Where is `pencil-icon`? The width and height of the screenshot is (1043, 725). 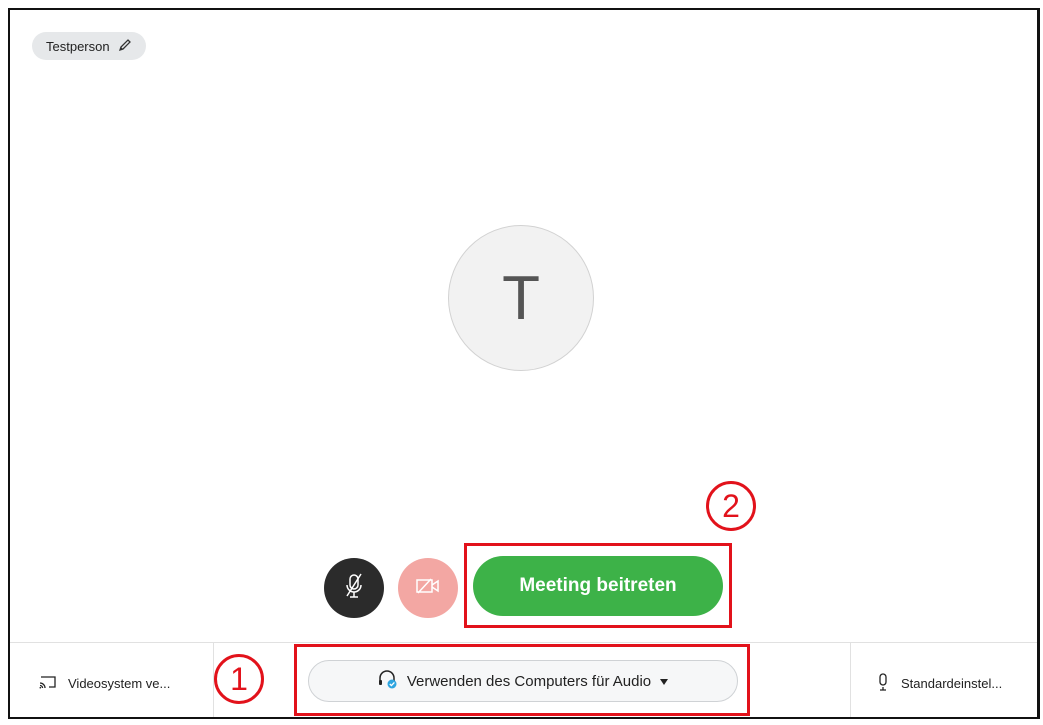
pencil-icon is located at coordinates (125, 46).